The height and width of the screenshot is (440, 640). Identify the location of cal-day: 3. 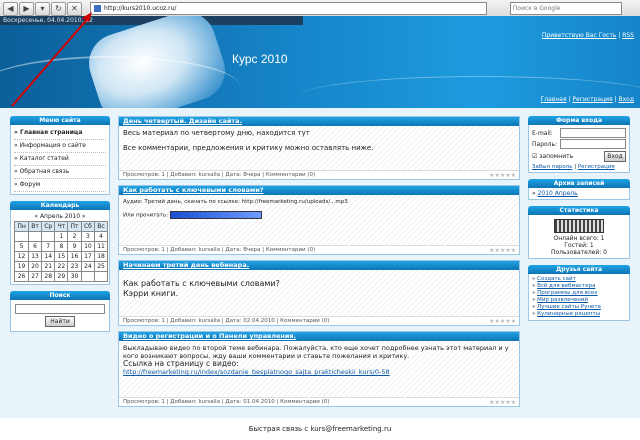
(88, 236).